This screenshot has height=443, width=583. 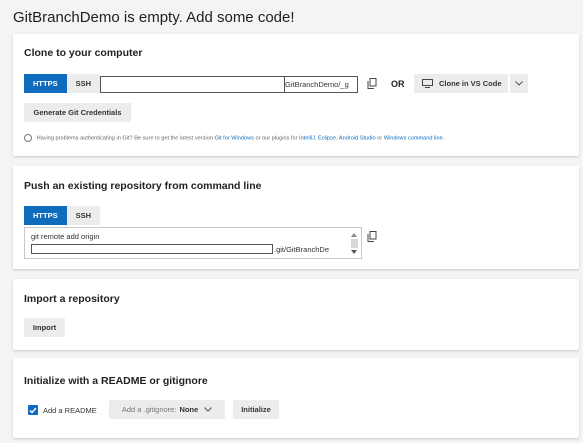 I want to click on android-studio-link: Android Studio, so click(x=357, y=138).